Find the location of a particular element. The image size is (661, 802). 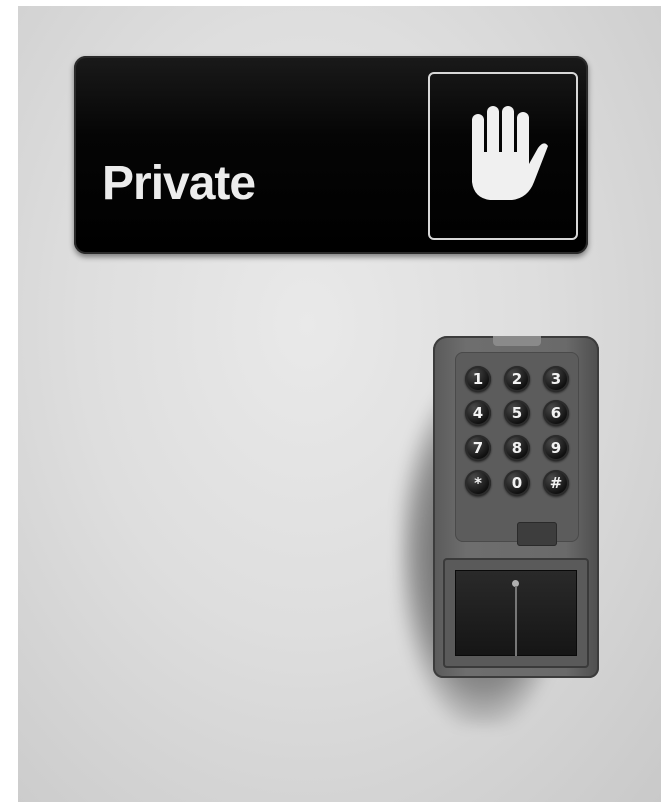

key-4: 4 is located at coordinates (478, 413).